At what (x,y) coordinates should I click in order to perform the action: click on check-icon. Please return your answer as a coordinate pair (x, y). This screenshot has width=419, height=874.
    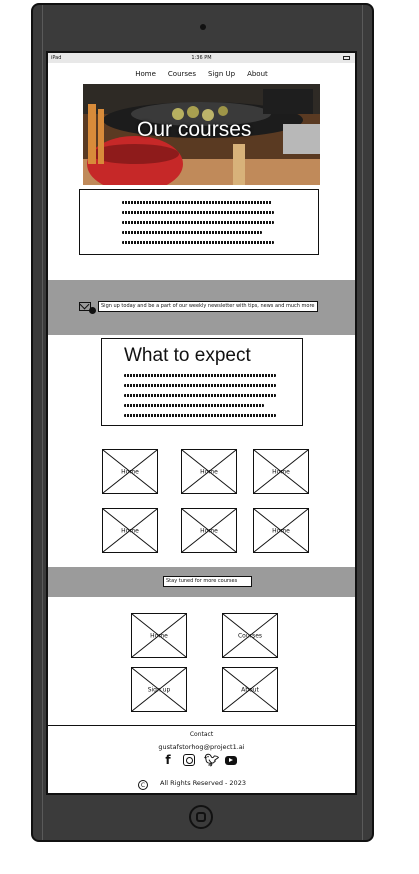
    Looking at the image, I should click on (92, 310).